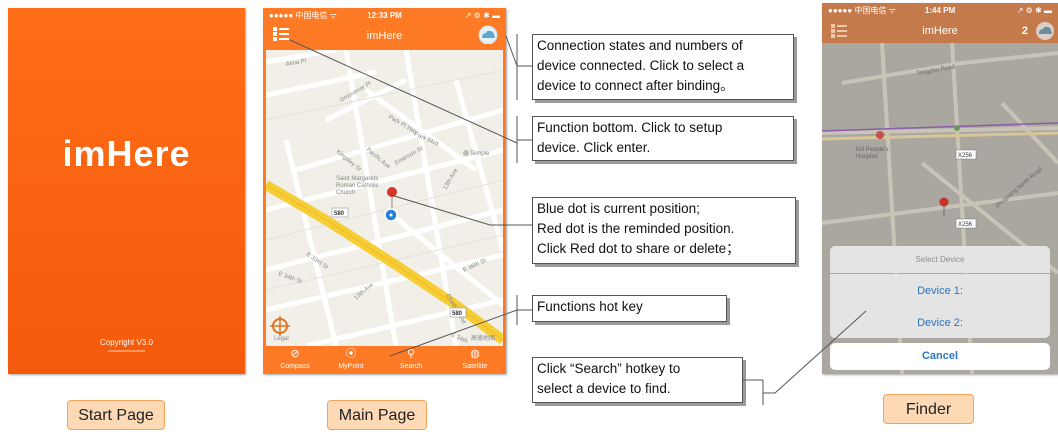 This screenshot has width=1058, height=443. I want to click on status-bar: ●●●●● 中国电信 ᯤ 12:33 PM ↗ ⚙ ✱ ▬, so click(384, 16).